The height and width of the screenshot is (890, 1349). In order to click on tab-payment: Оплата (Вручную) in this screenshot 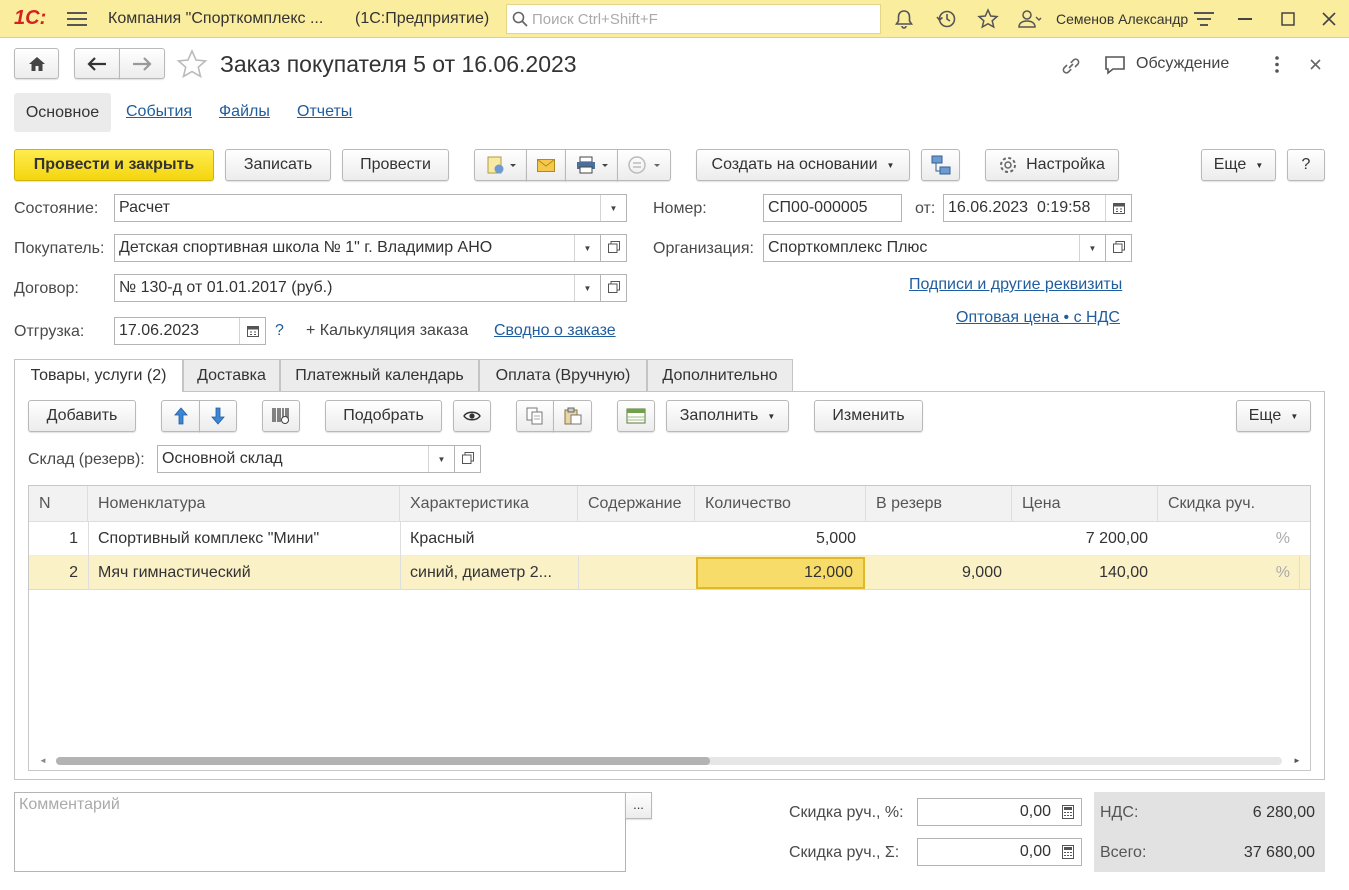, I will do `click(563, 375)`.